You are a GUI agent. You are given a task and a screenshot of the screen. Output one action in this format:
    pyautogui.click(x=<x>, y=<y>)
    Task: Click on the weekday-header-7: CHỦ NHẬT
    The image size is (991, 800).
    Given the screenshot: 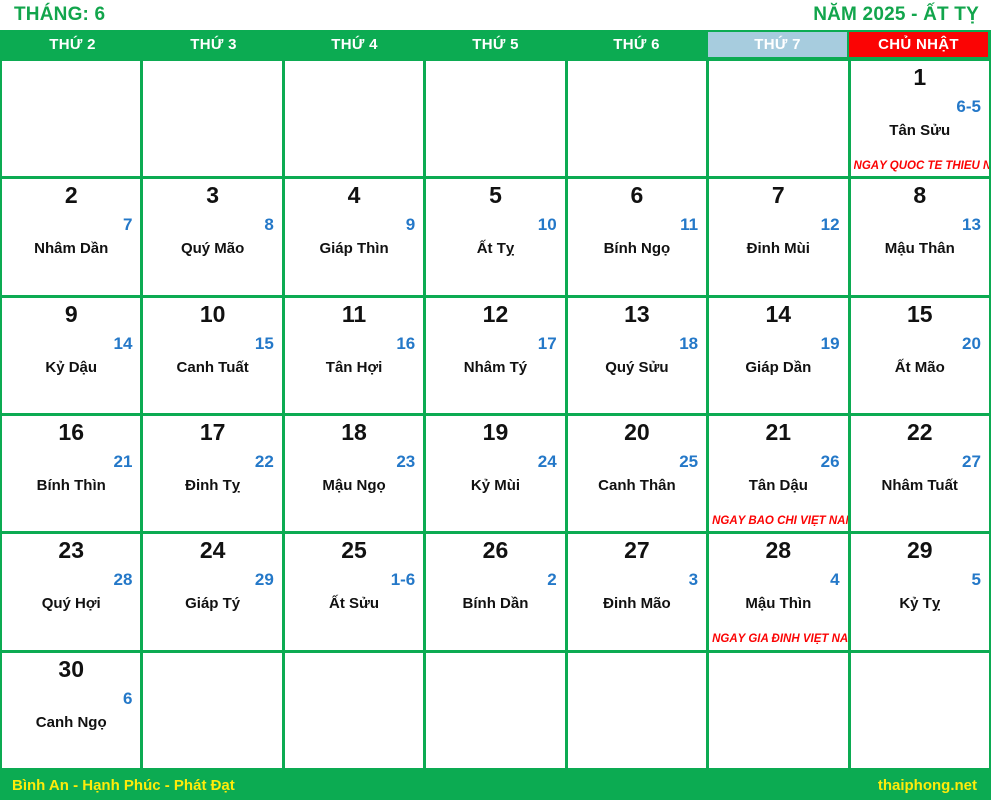 What is the action you would take?
    pyautogui.click(x=918, y=44)
    